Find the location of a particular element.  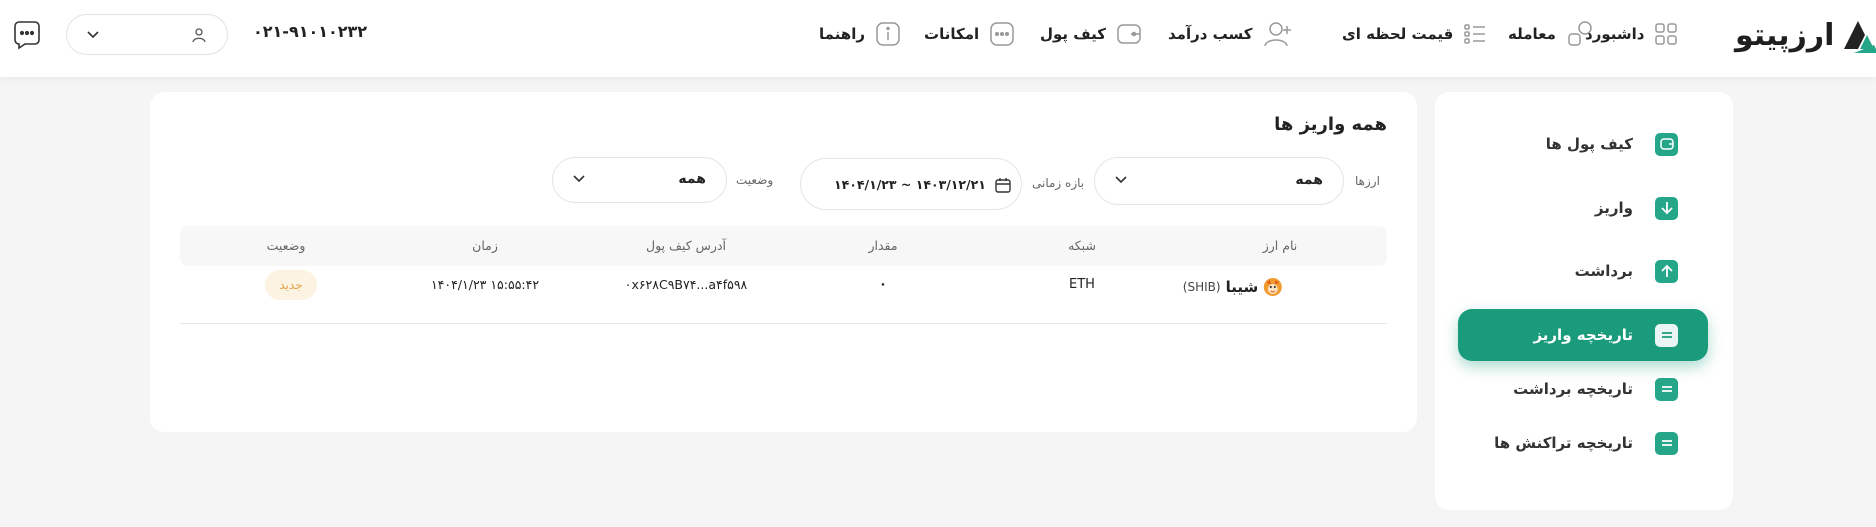

page-title: همه واریز ها is located at coordinates (1330, 124).